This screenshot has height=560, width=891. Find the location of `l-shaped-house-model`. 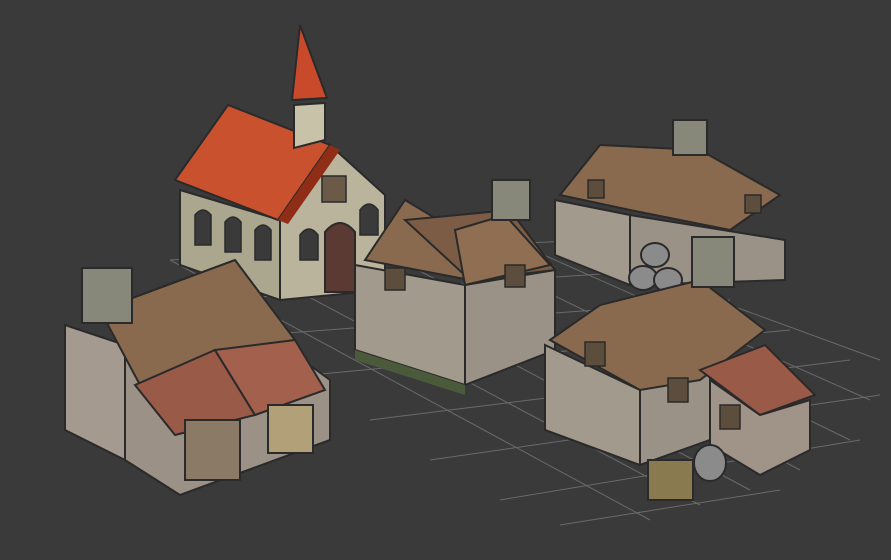

l-shaped-house-model is located at coordinates (670, 203).